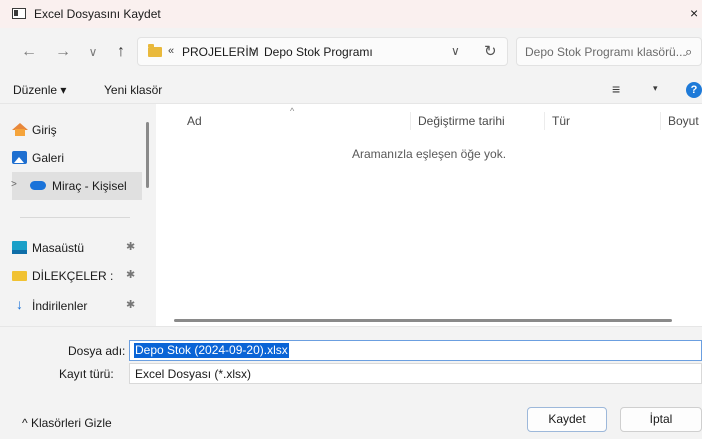  I want to click on sidebar-item-label: İndirilenler, so click(60, 306).